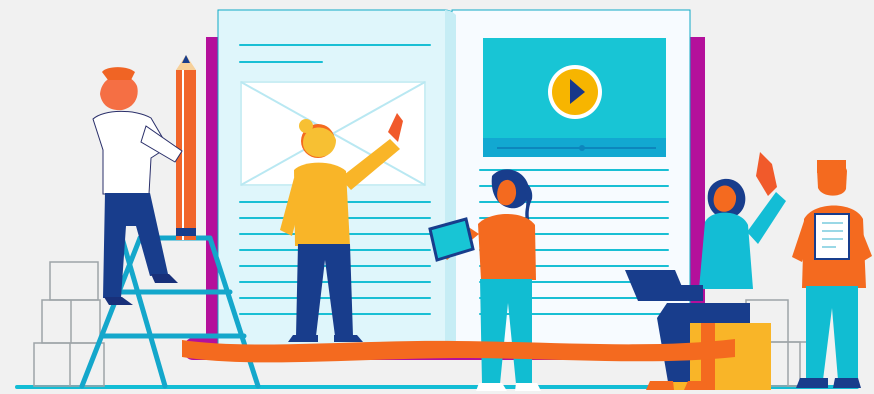  What do you see at coordinates (575, 92) in the screenshot?
I see `play-icon` at bounding box center [575, 92].